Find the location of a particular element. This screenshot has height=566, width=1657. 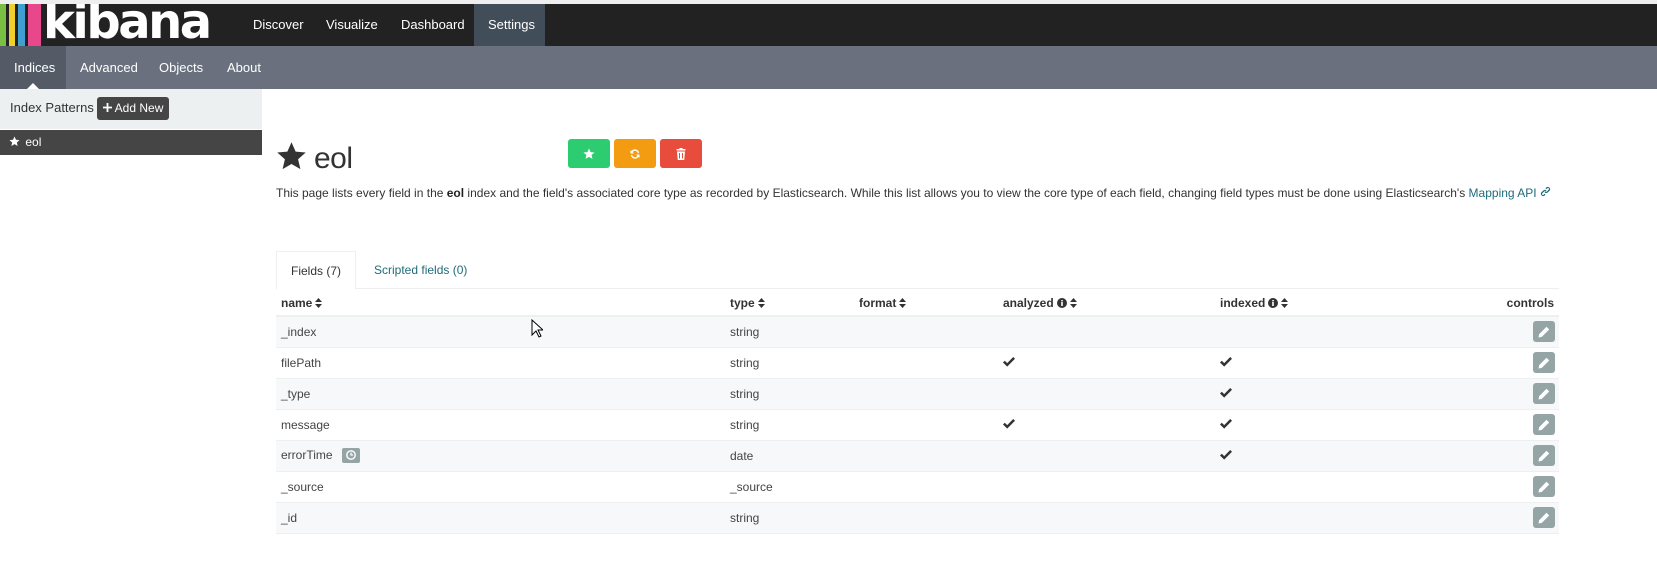

field-name: filePath is located at coordinates (301, 362).